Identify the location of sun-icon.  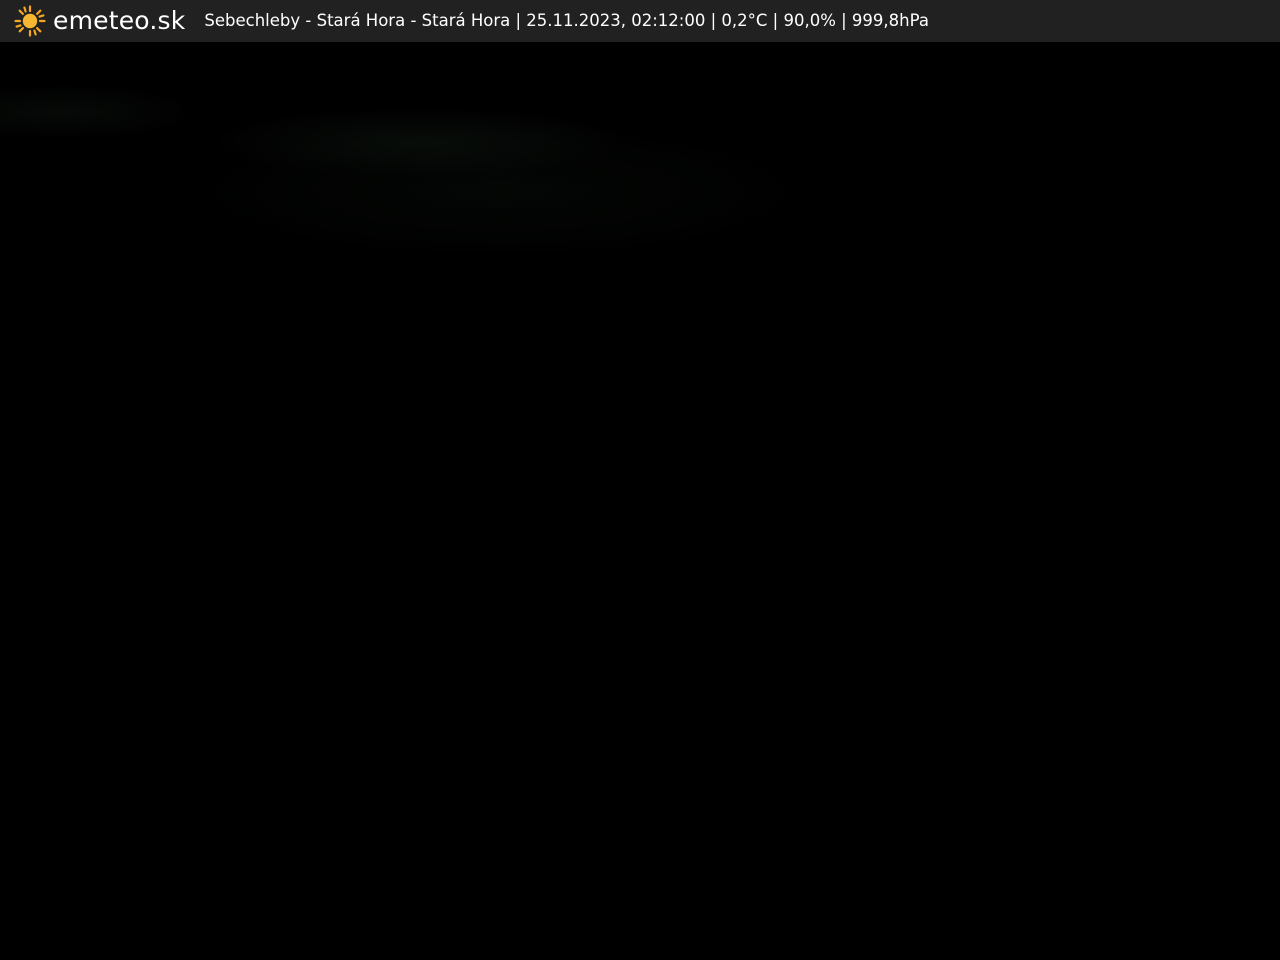
(30, 21).